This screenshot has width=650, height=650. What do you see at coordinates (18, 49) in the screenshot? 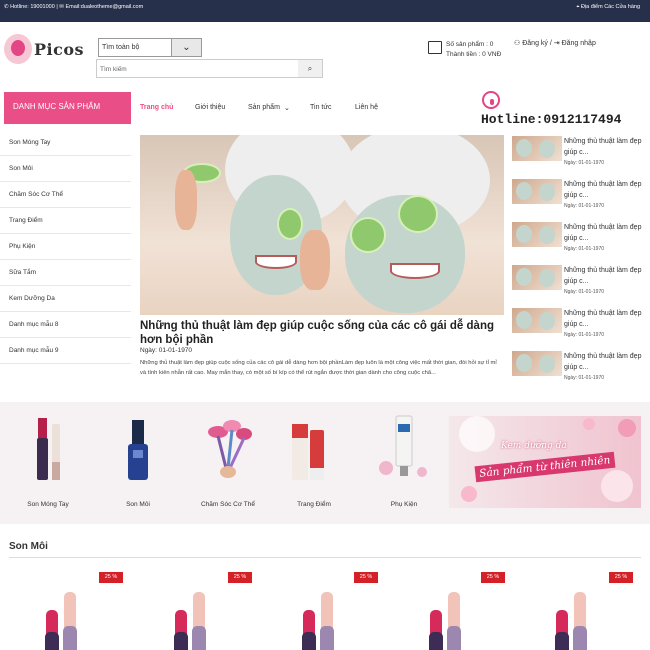
I see `logo-icon` at bounding box center [18, 49].